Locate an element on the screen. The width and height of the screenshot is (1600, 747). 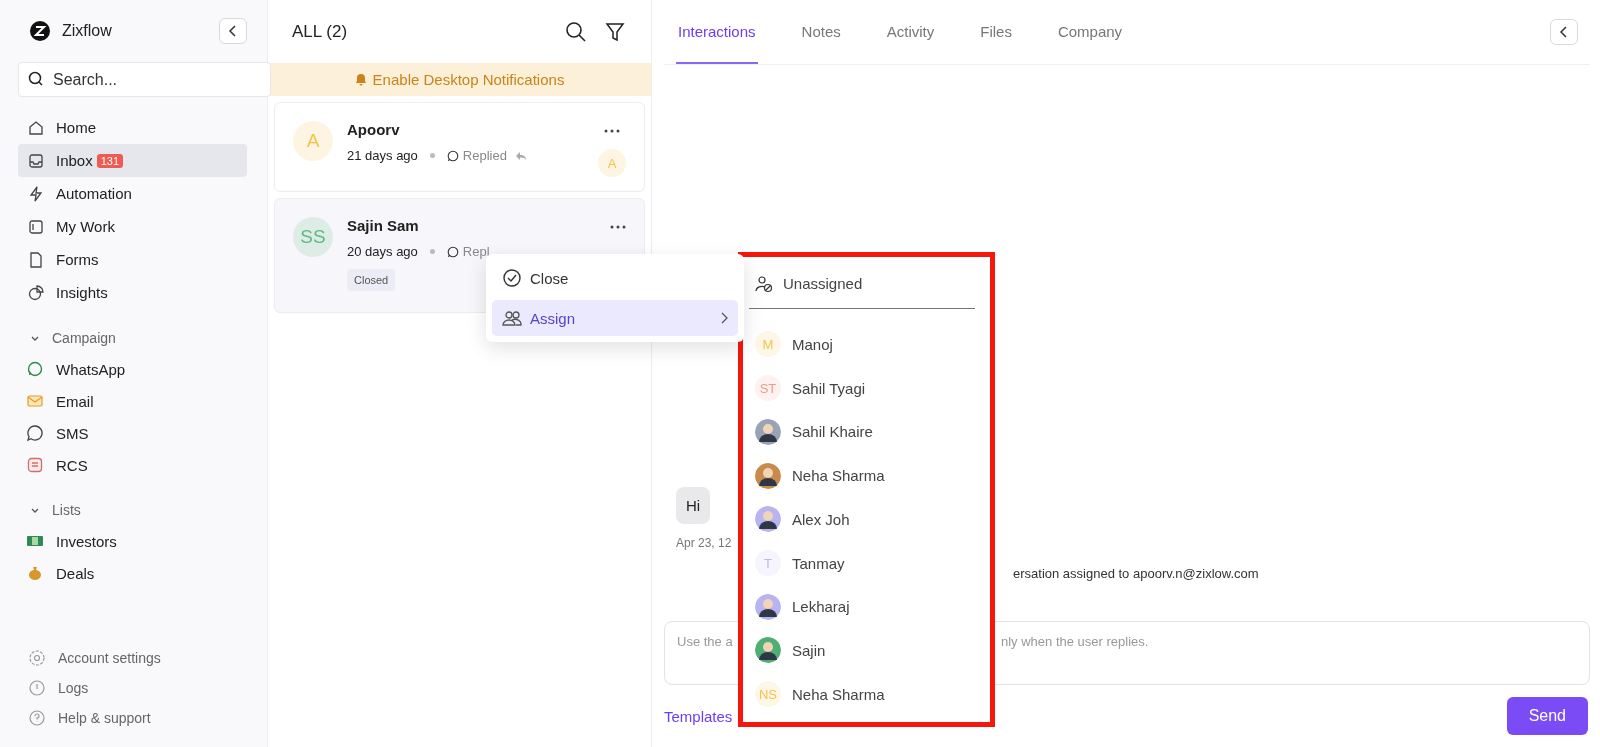
envelope-icon is located at coordinates (35, 401).